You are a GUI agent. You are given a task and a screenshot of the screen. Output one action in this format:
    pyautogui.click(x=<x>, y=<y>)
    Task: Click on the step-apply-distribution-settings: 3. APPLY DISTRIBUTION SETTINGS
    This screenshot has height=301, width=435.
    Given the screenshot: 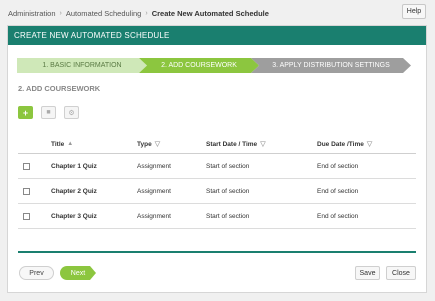 What is the action you would take?
    pyautogui.click(x=331, y=65)
    